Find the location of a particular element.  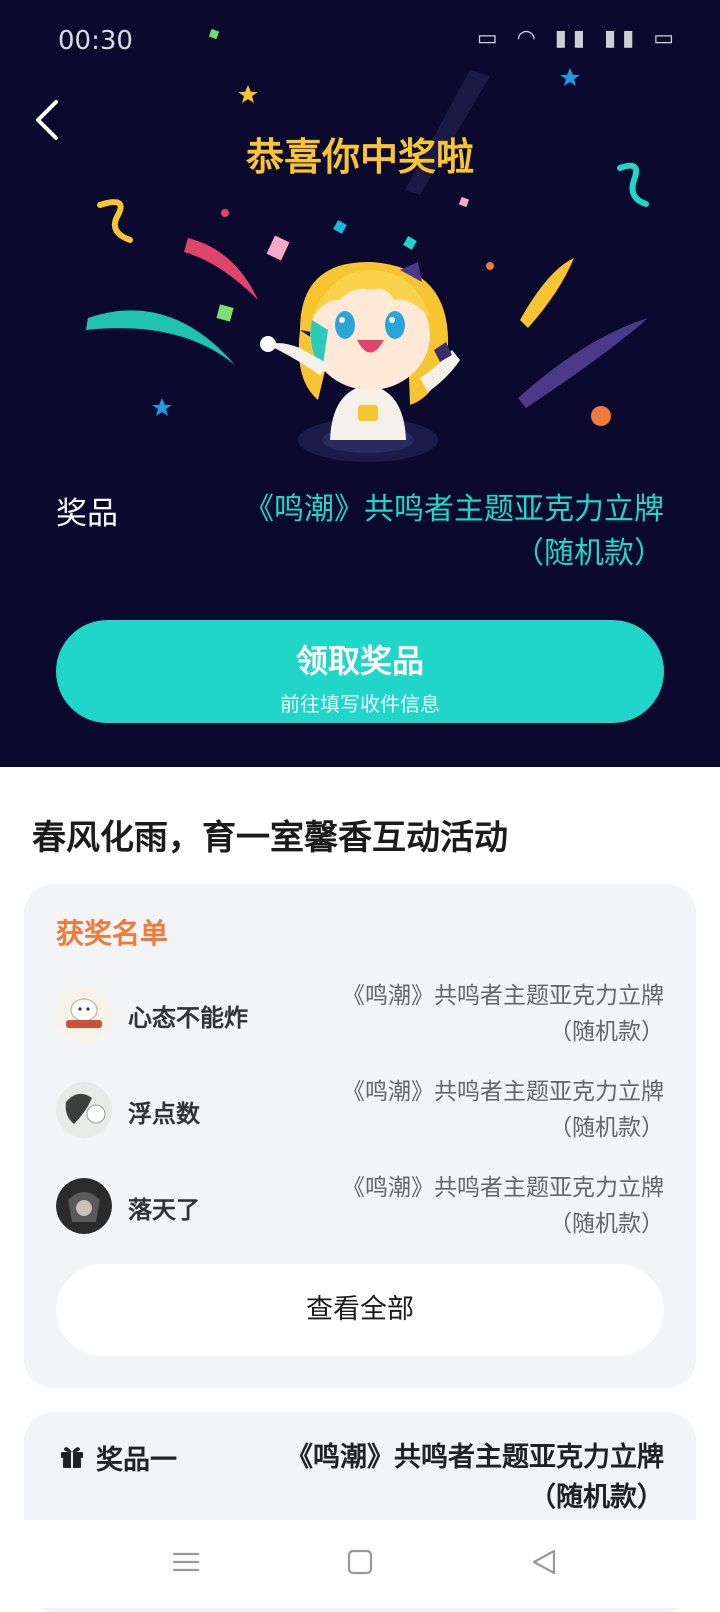

nav-back-icon is located at coordinates (544, 1562).